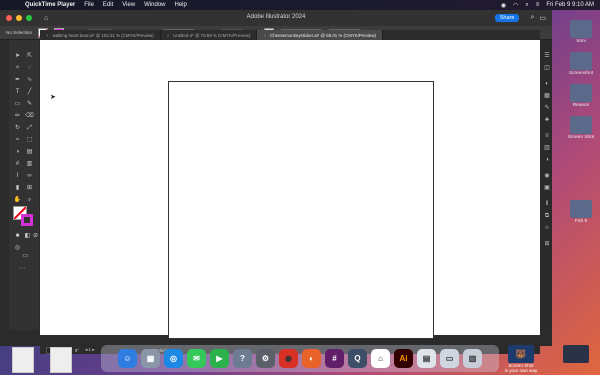  What do you see at coordinates (27, 220) in the screenshot?
I see `stroke-color-box` at bounding box center [27, 220].